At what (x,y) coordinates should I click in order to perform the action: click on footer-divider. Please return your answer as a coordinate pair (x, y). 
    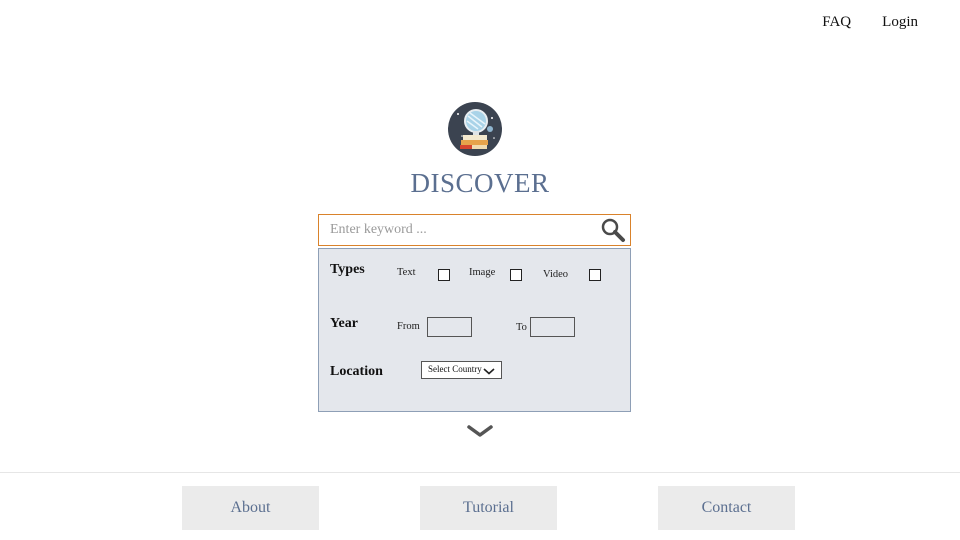
    Looking at the image, I should click on (480, 472).